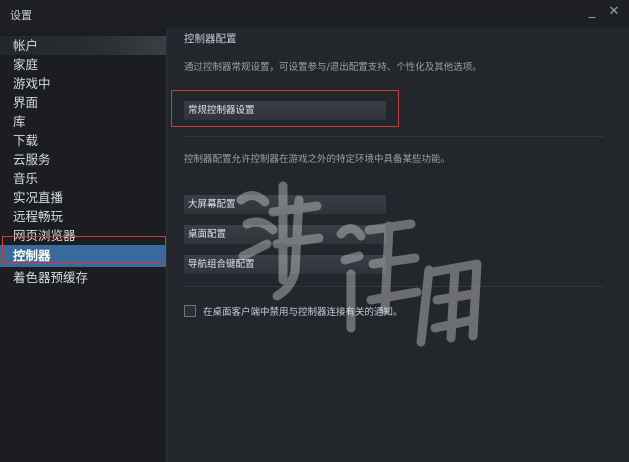  I want to click on window-title: 设置, so click(21, 15).